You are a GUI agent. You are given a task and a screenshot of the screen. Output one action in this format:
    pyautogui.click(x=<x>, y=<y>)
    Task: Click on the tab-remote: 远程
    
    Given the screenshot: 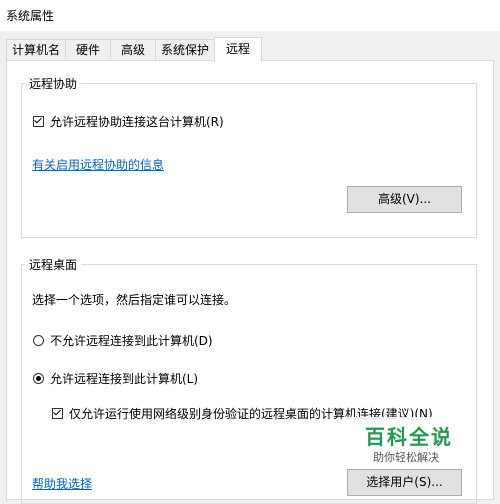 What is the action you would take?
    pyautogui.click(x=238, y=49)
    